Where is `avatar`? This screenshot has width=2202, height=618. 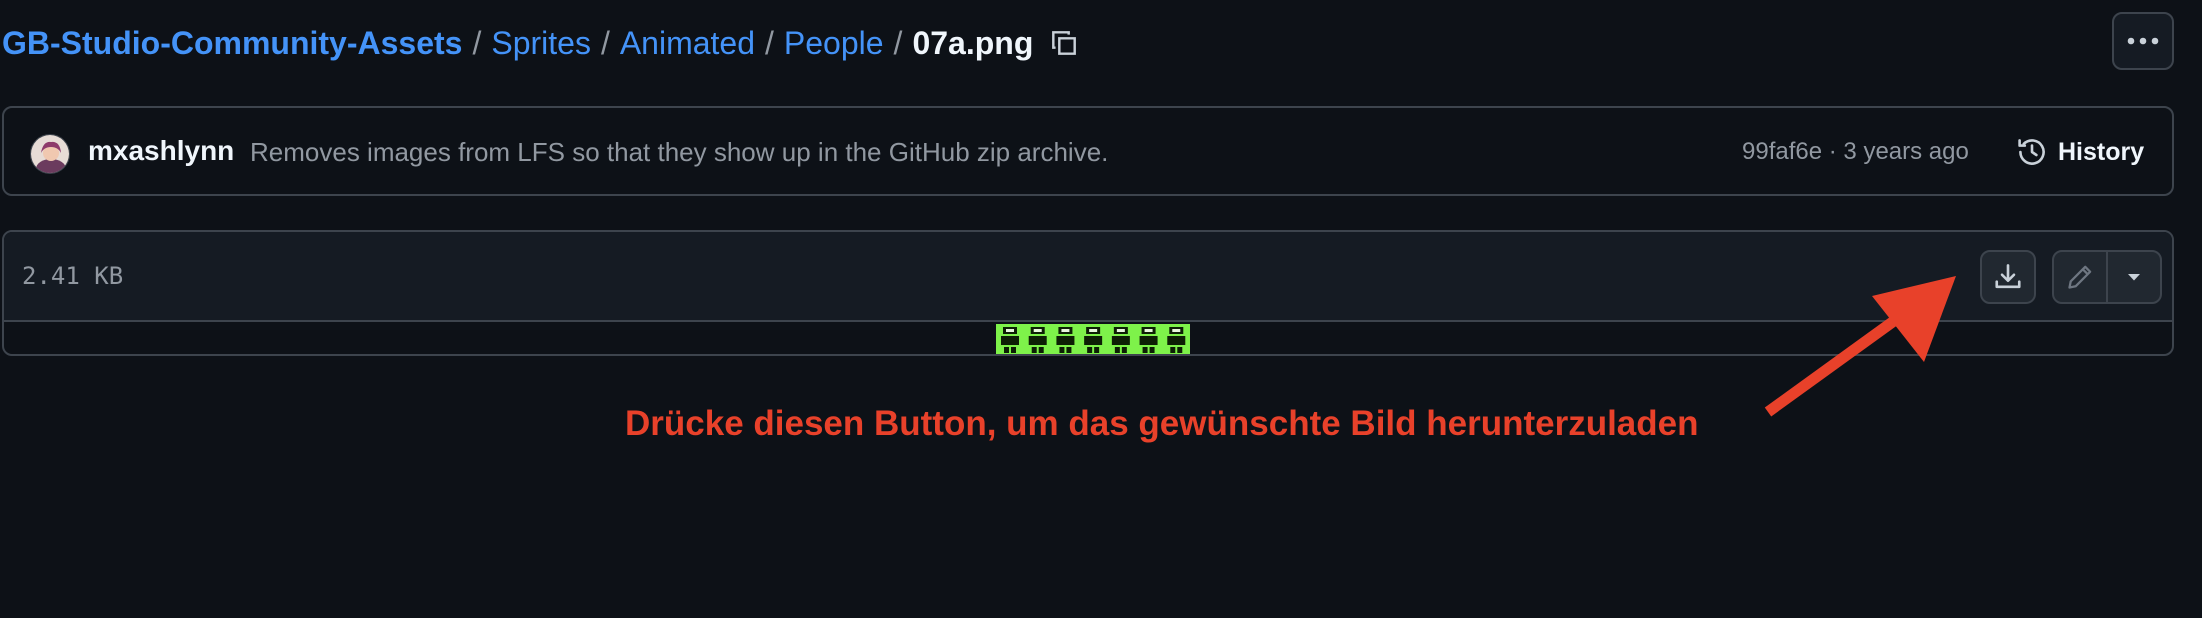 avatar is located at coordinates (50, 154).